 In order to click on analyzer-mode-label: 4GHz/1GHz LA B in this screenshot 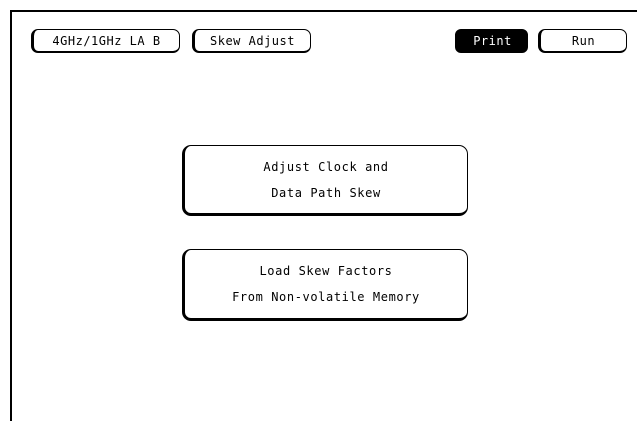, I will do `click(106, 40)`.